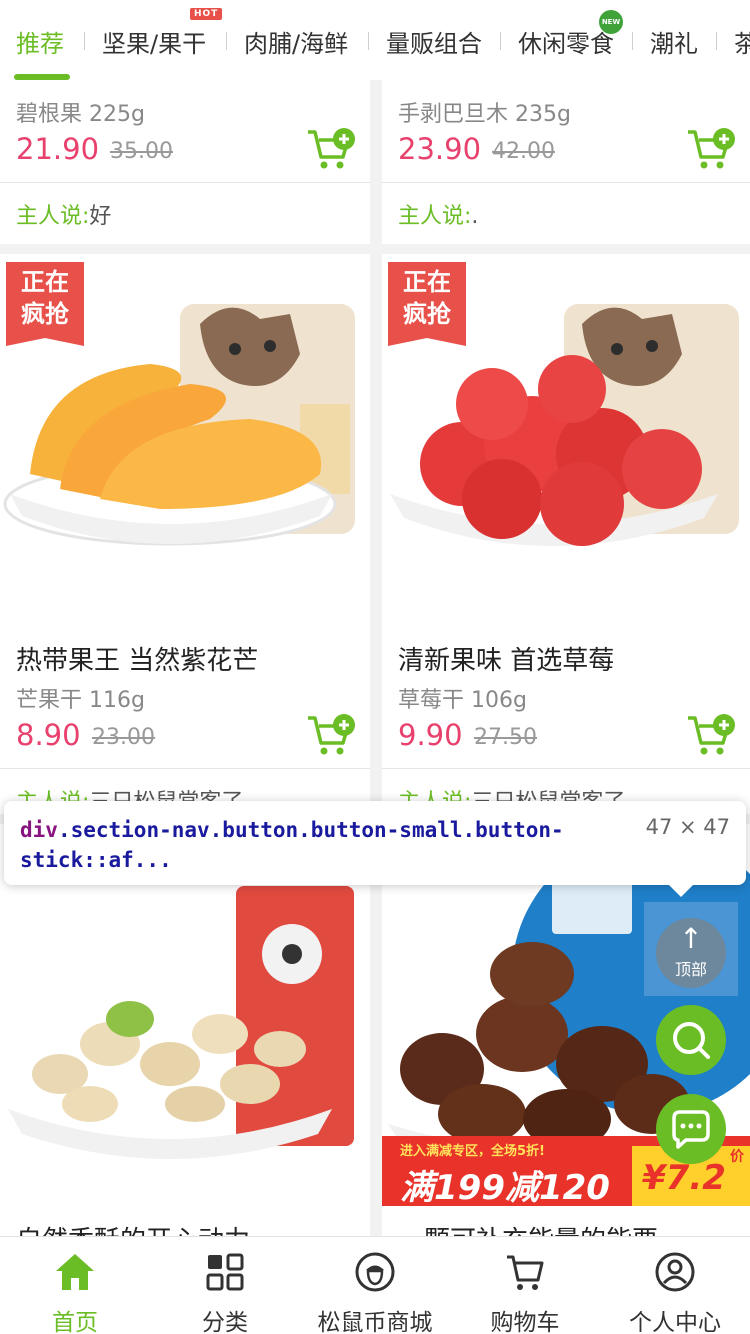  Describe the element at coordinates (225, 1322) in the screenshot. I see `nav-label: 分类` at that location.